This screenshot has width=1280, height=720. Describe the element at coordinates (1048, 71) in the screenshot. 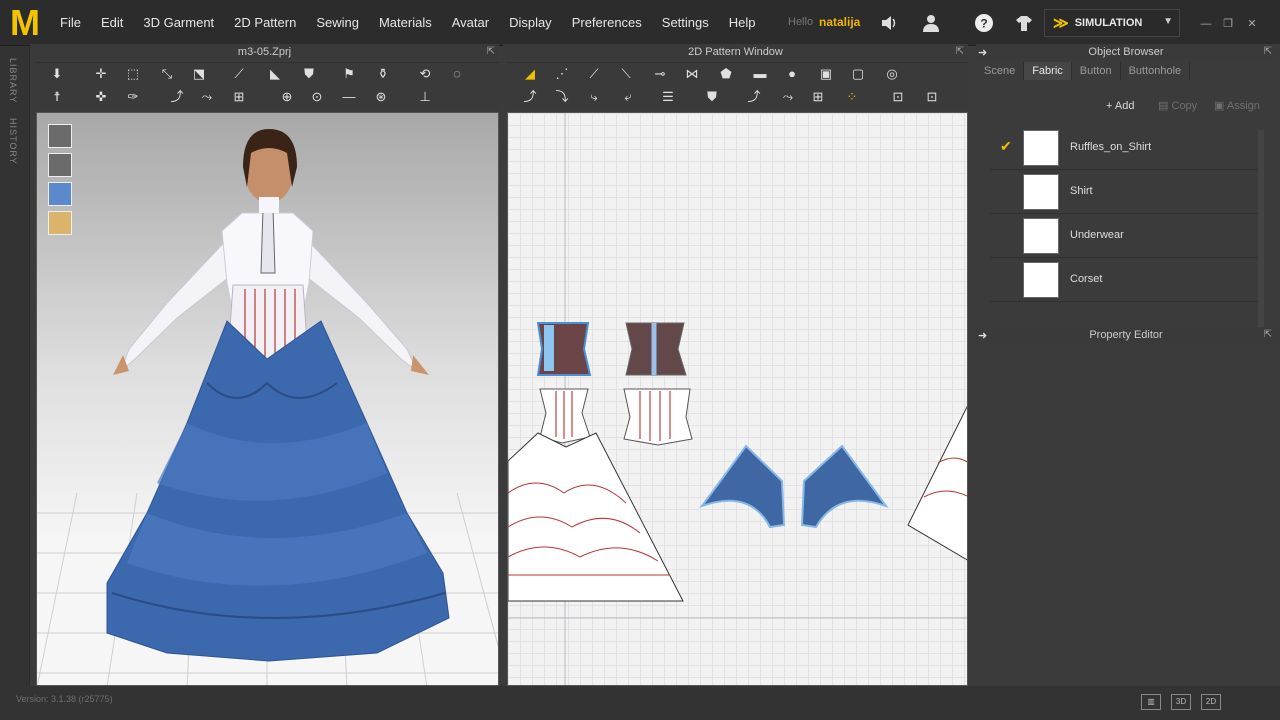

I see `tab-fabric: Fabric` at that location.